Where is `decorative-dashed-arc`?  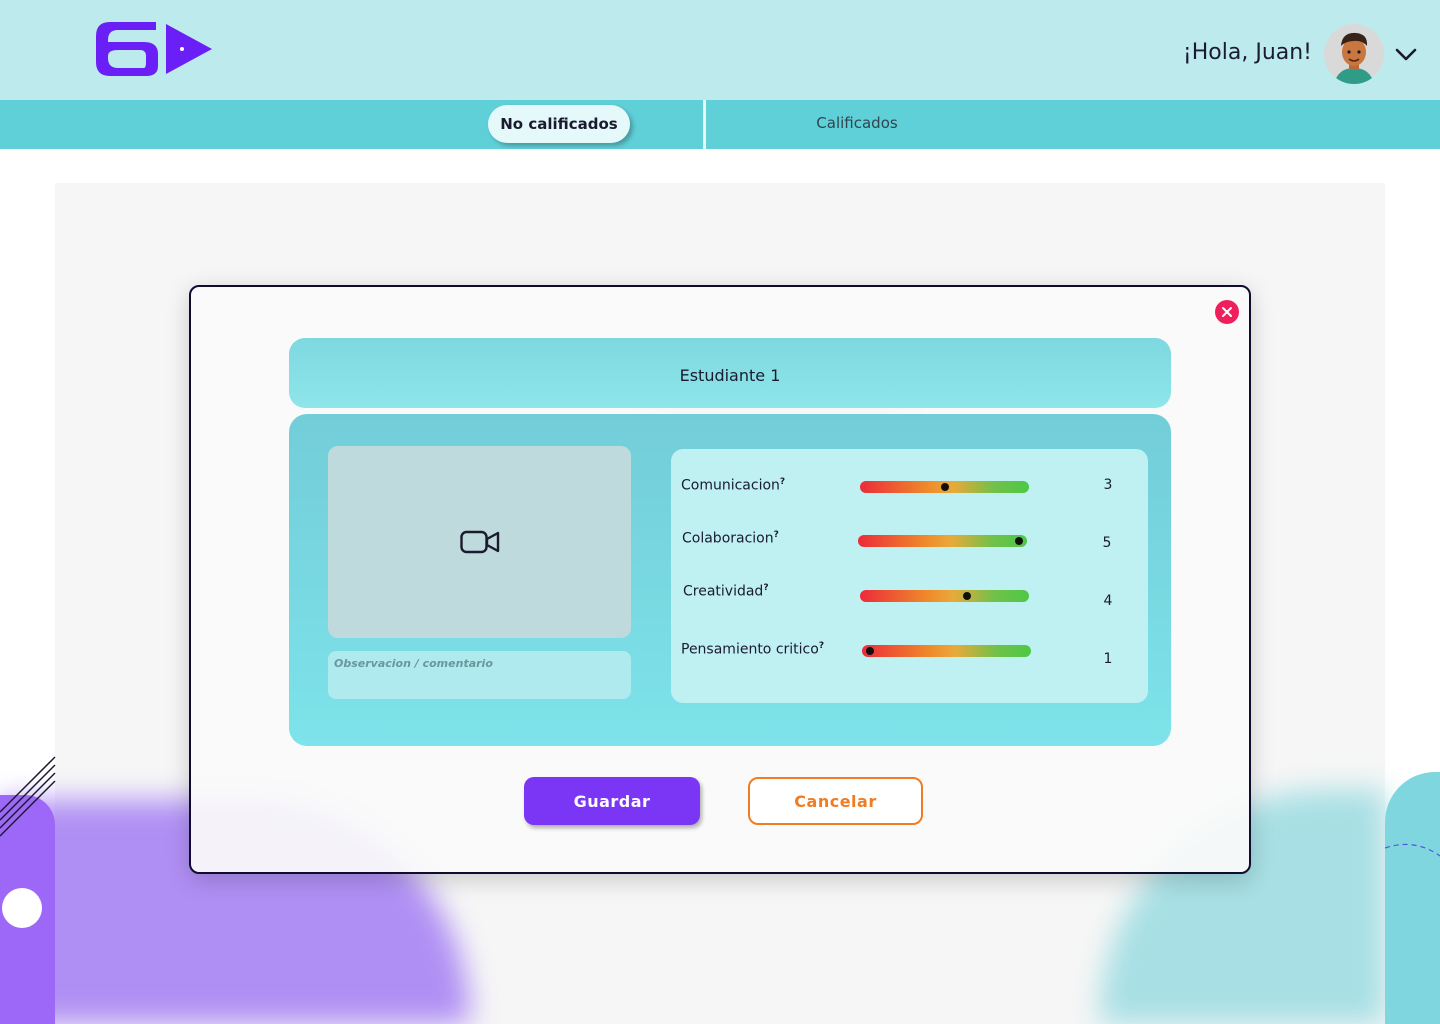 decorative-dashed-arc is located at coordinates (1412, 850).